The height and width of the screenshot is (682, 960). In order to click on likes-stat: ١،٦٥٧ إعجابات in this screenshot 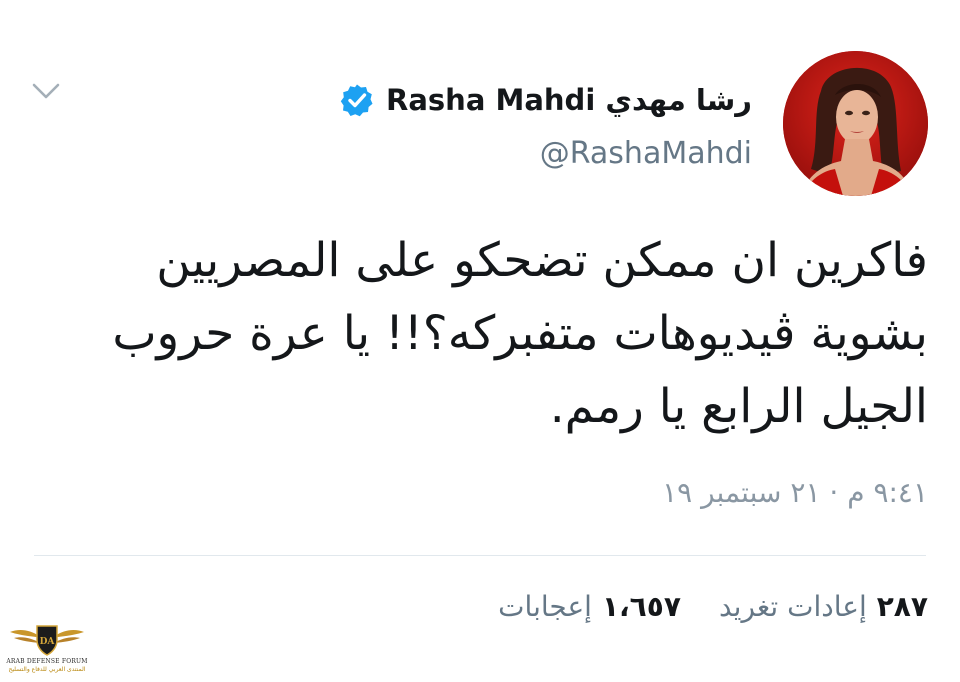, I will do `click(589, 606)`.